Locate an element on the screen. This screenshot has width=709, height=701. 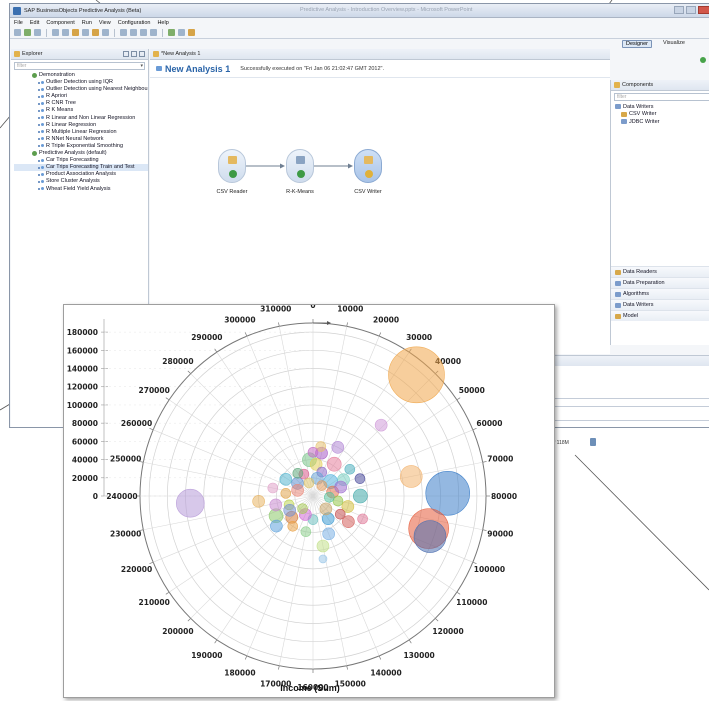
tree-item: R Linear Regression is located at coordinates (81, 125).